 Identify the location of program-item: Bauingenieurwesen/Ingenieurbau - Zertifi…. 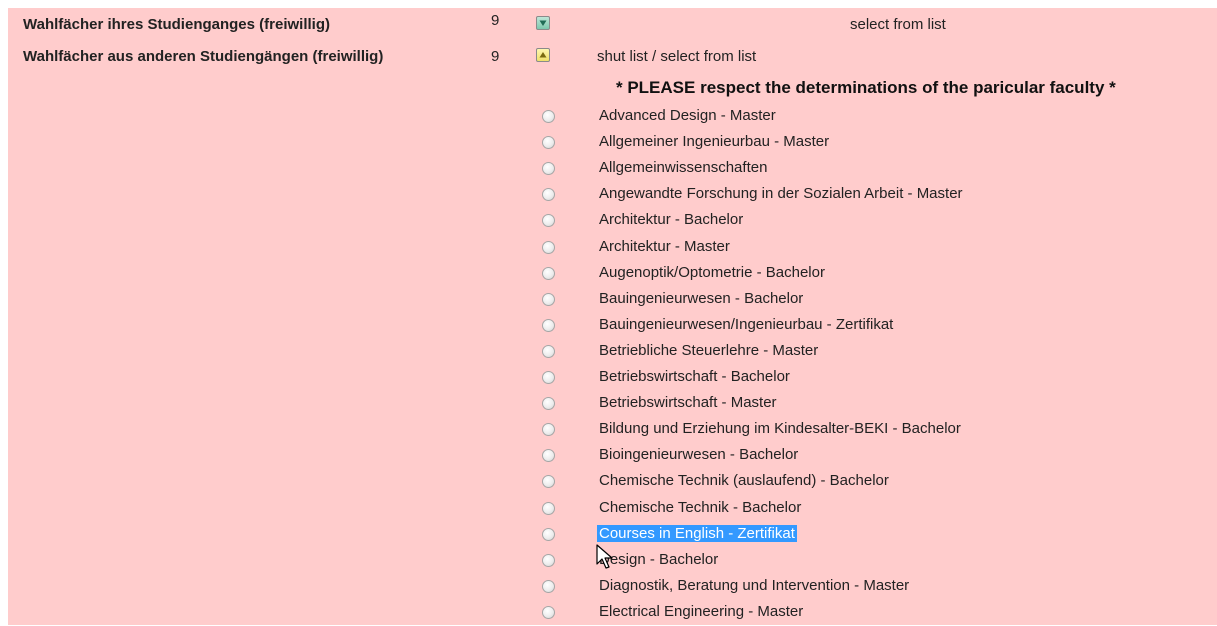
(612, 326).